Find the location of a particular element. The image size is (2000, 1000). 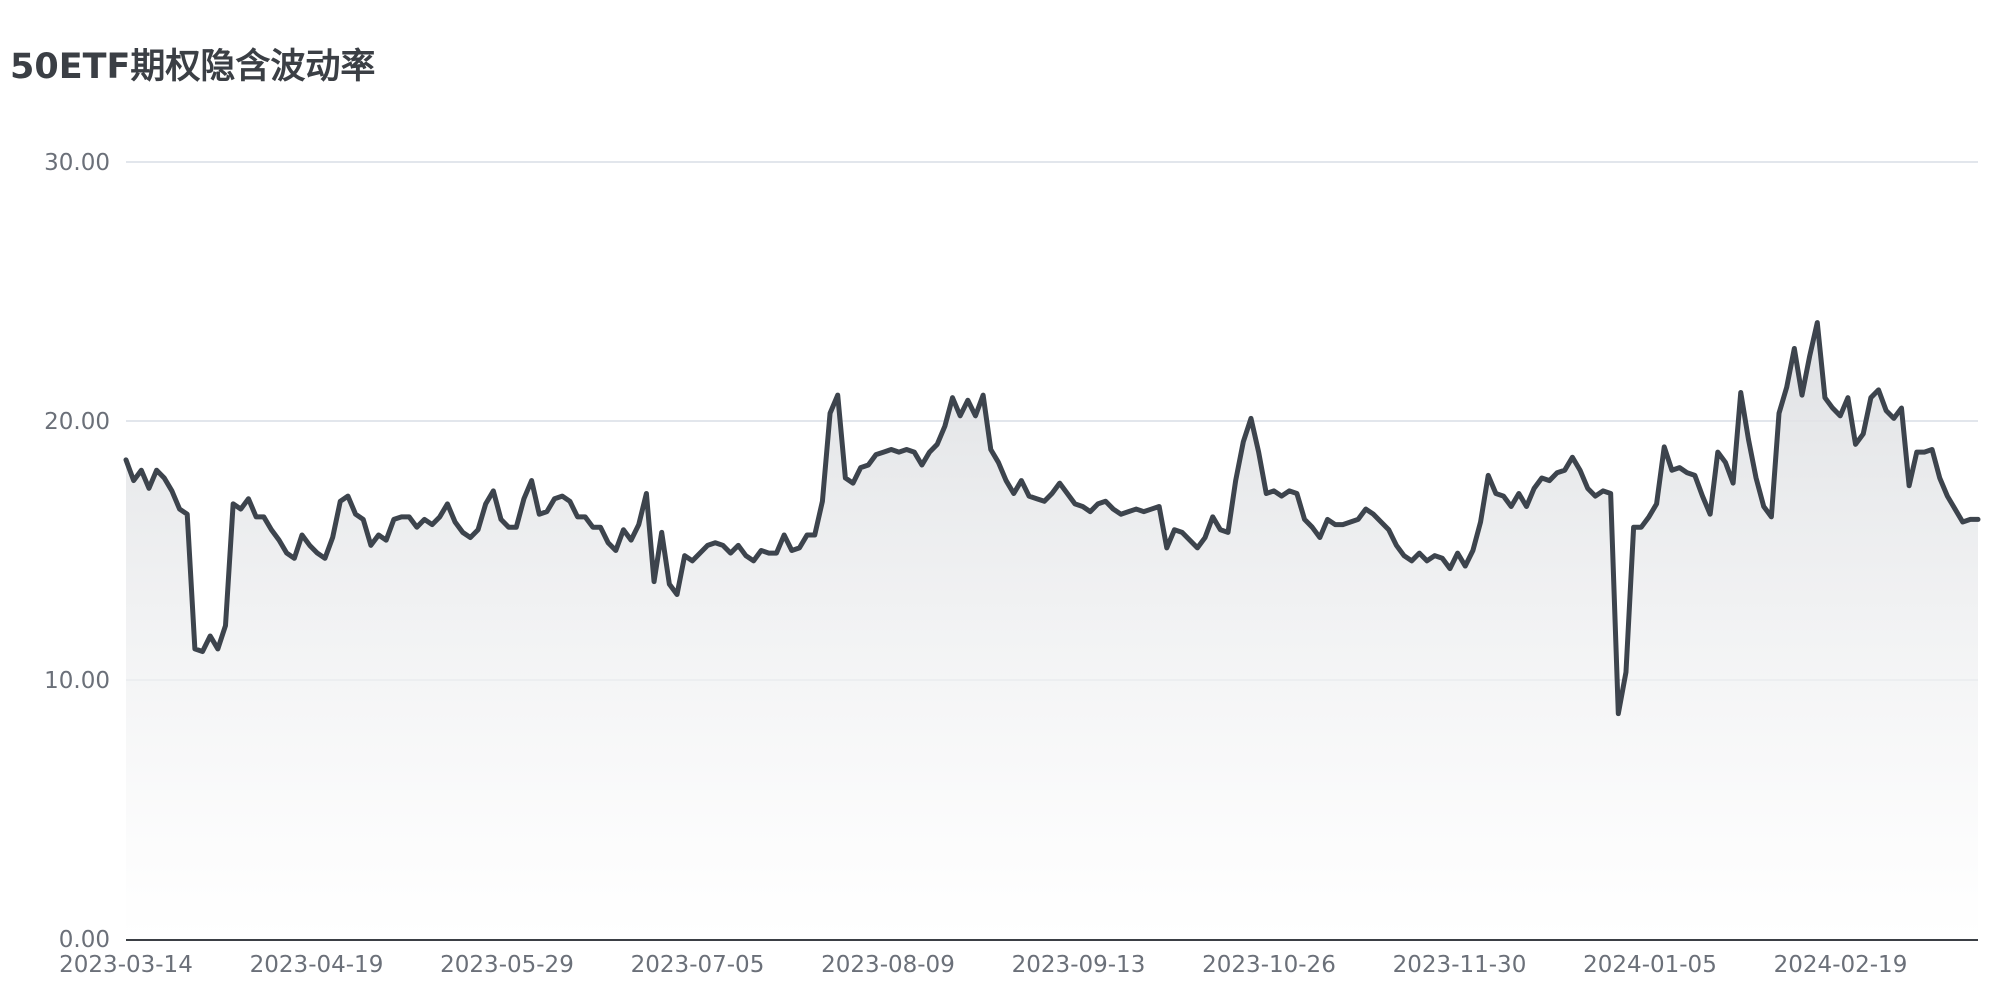

x-tick-label: 2023-03-14 is located at coordinates (126, 965).